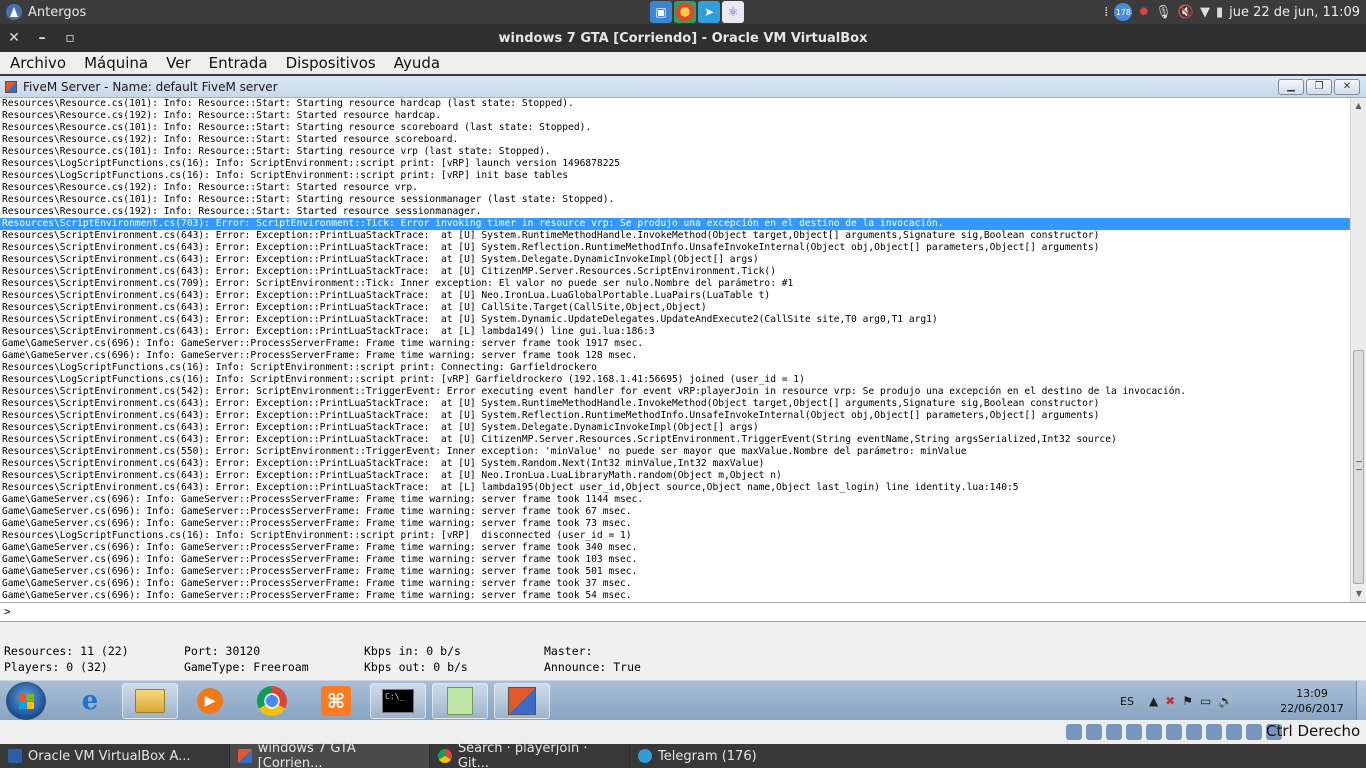  What do you see at coordinates (1074, 732) in the screenshot?
I see `hdd-icon` at bounding box center [1074, 732].